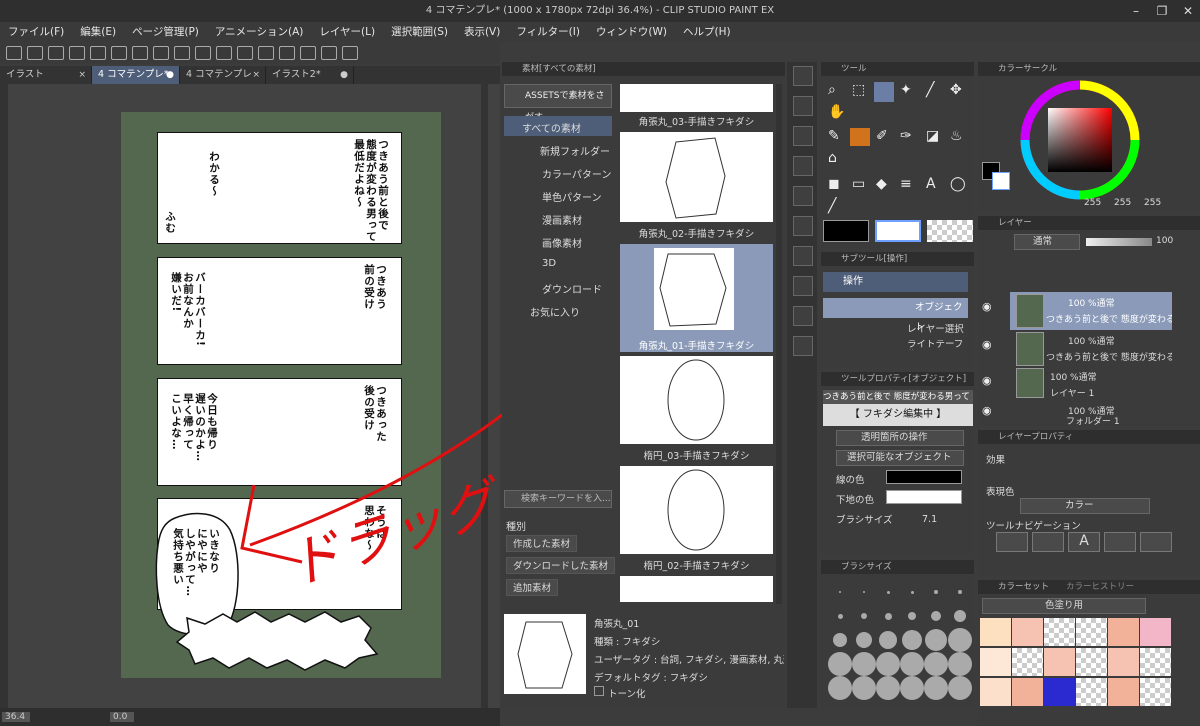 This screenshot has width=1200, height=726. What do you see at coordinates (931, 184) in the screenshot?
I see `text-tool-icon: A` at bounding box center [931, 184].